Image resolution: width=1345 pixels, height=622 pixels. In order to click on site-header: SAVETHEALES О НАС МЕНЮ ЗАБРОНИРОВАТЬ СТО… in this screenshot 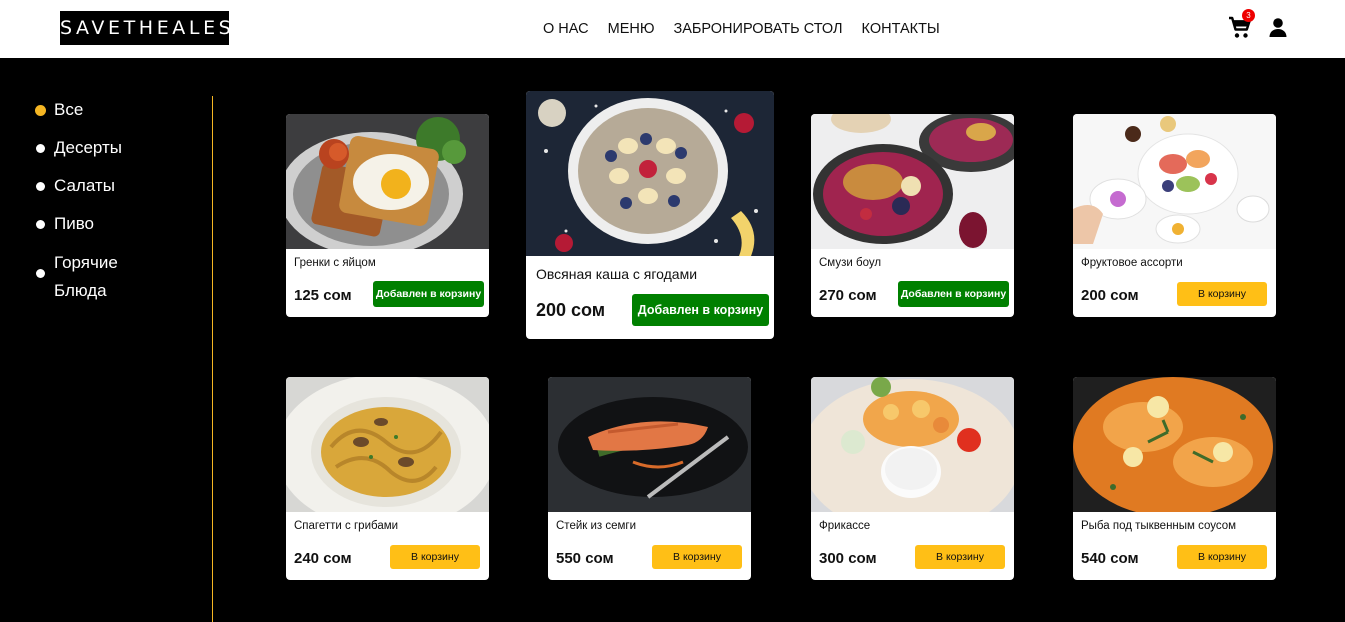, I will do `click(672, 29)`.